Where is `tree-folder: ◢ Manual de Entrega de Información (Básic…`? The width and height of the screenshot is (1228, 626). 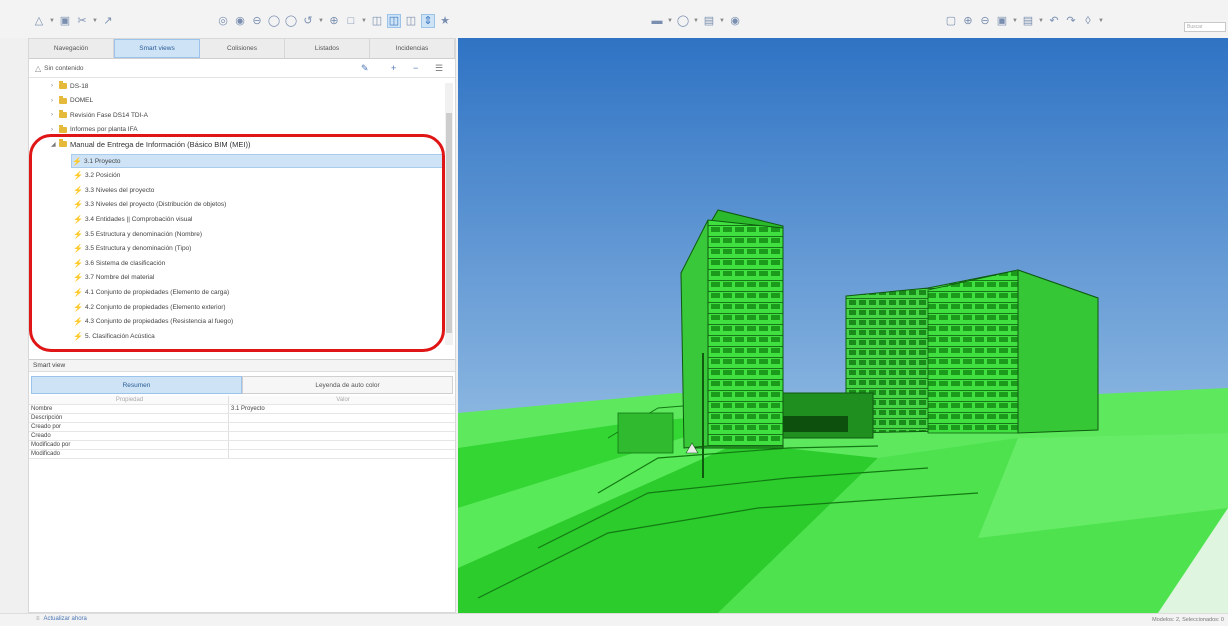
tree-folder: ◢ Manual de Entrega de Información (Básic… is located at coordinates (151, 144).